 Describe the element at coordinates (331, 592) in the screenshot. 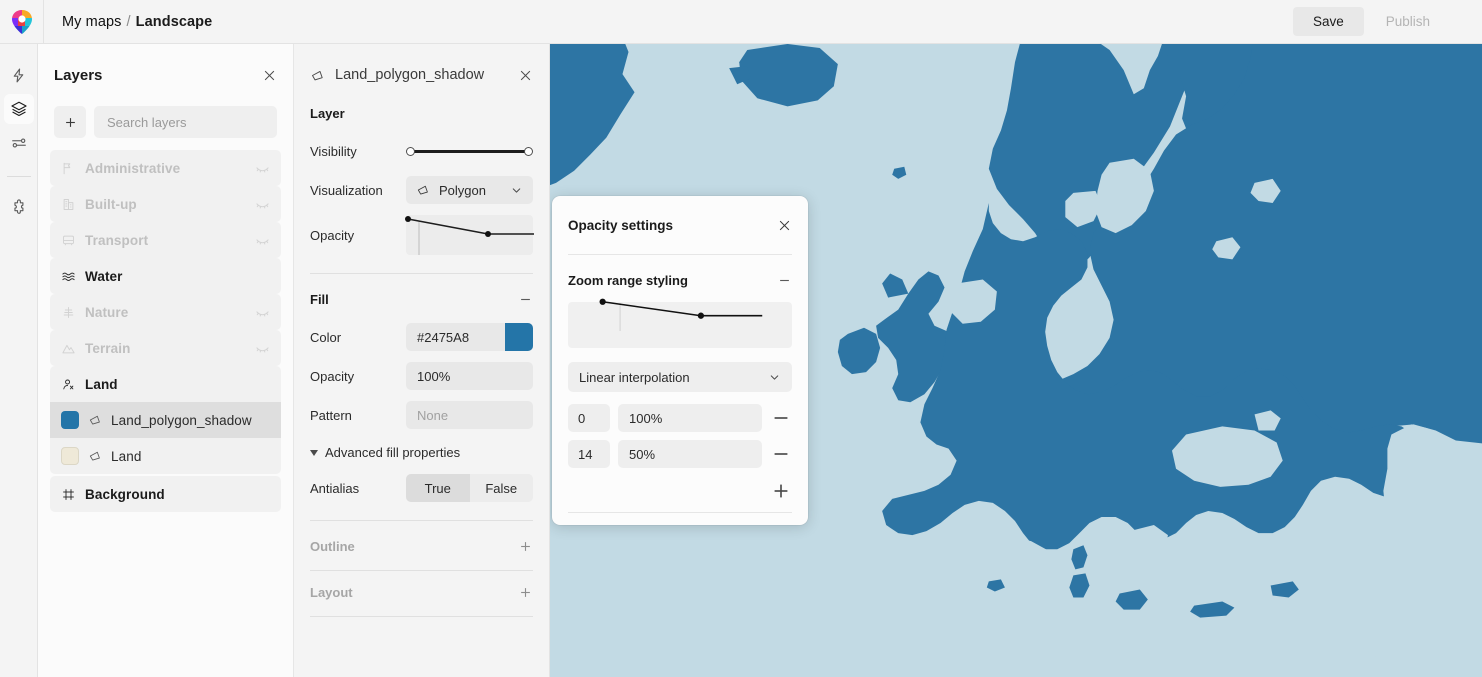

I see `layout-section-title: Layout` at that location.